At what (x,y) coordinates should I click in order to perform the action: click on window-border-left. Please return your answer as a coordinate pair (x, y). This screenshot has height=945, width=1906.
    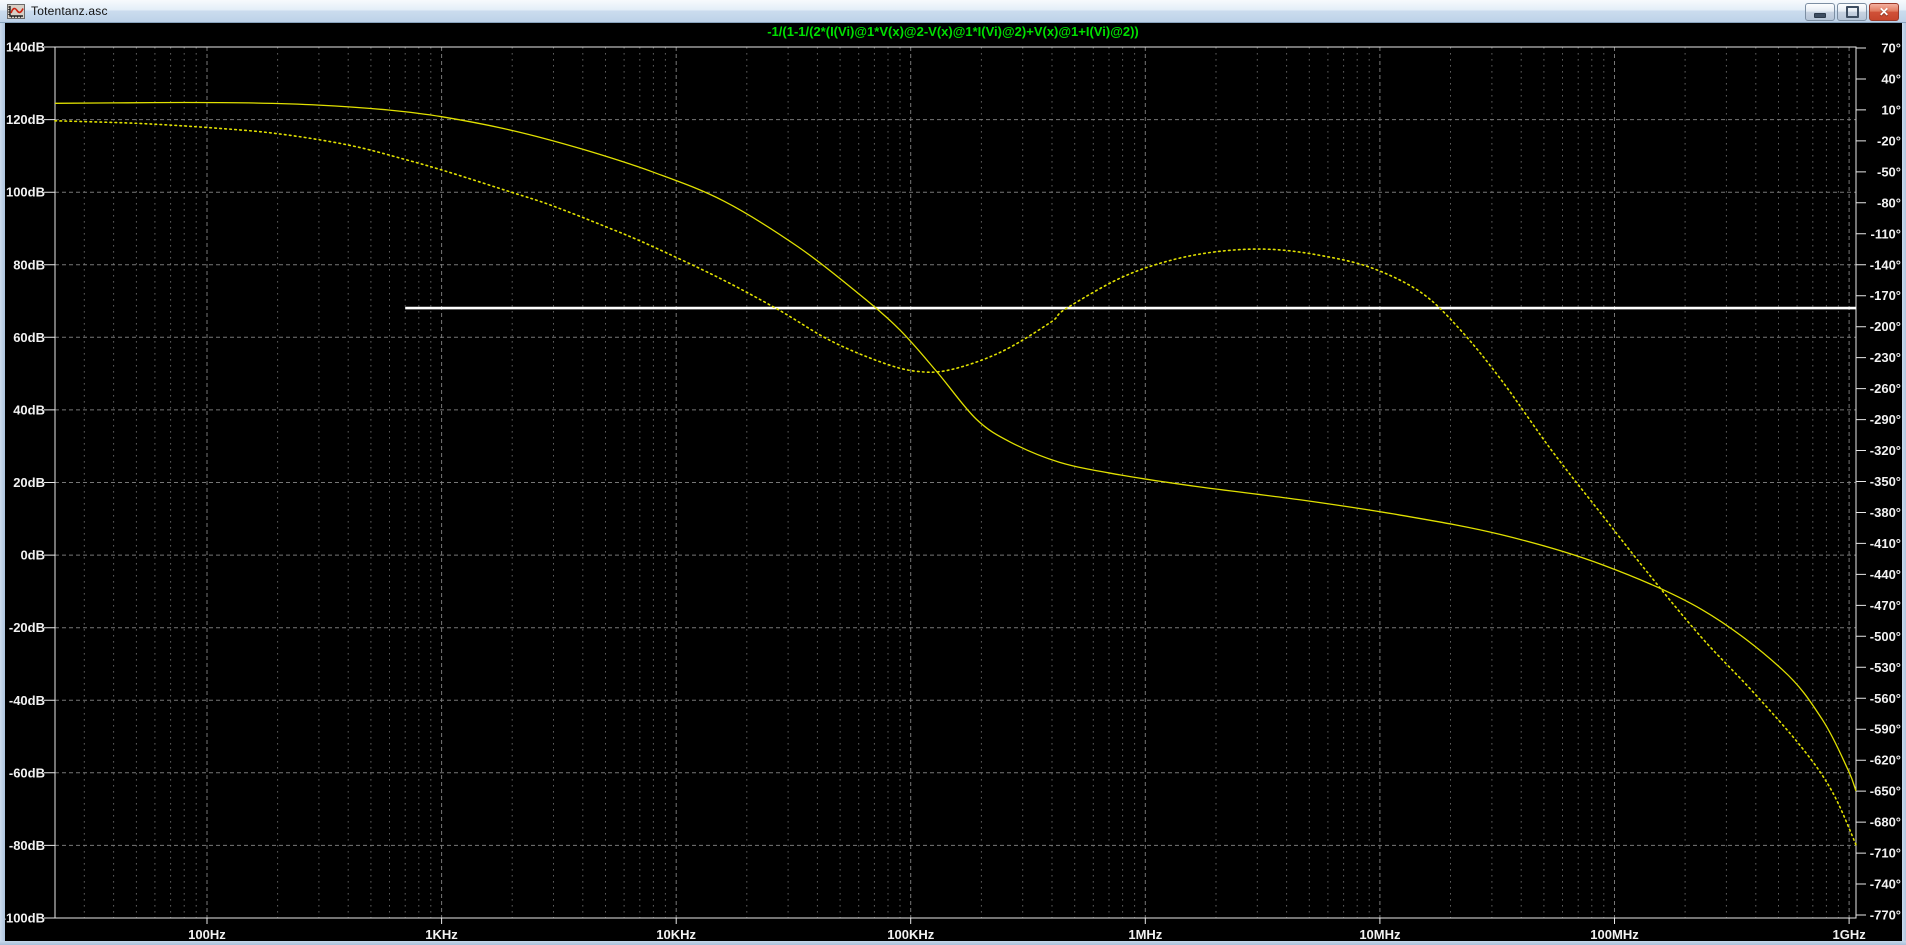
    Looking at the image, I should click on (2, 484).